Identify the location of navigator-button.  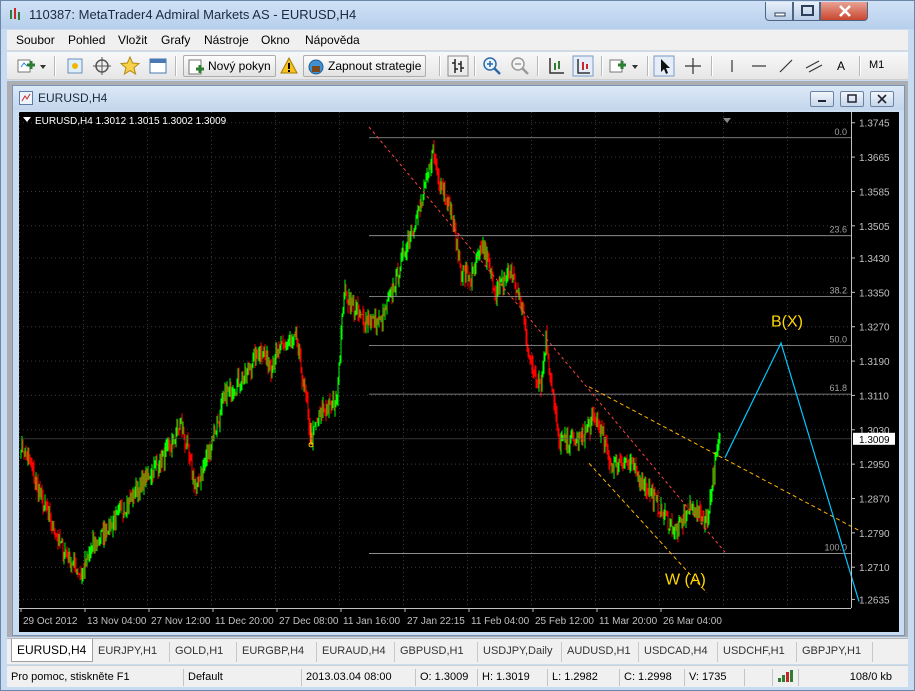
(158, 66).